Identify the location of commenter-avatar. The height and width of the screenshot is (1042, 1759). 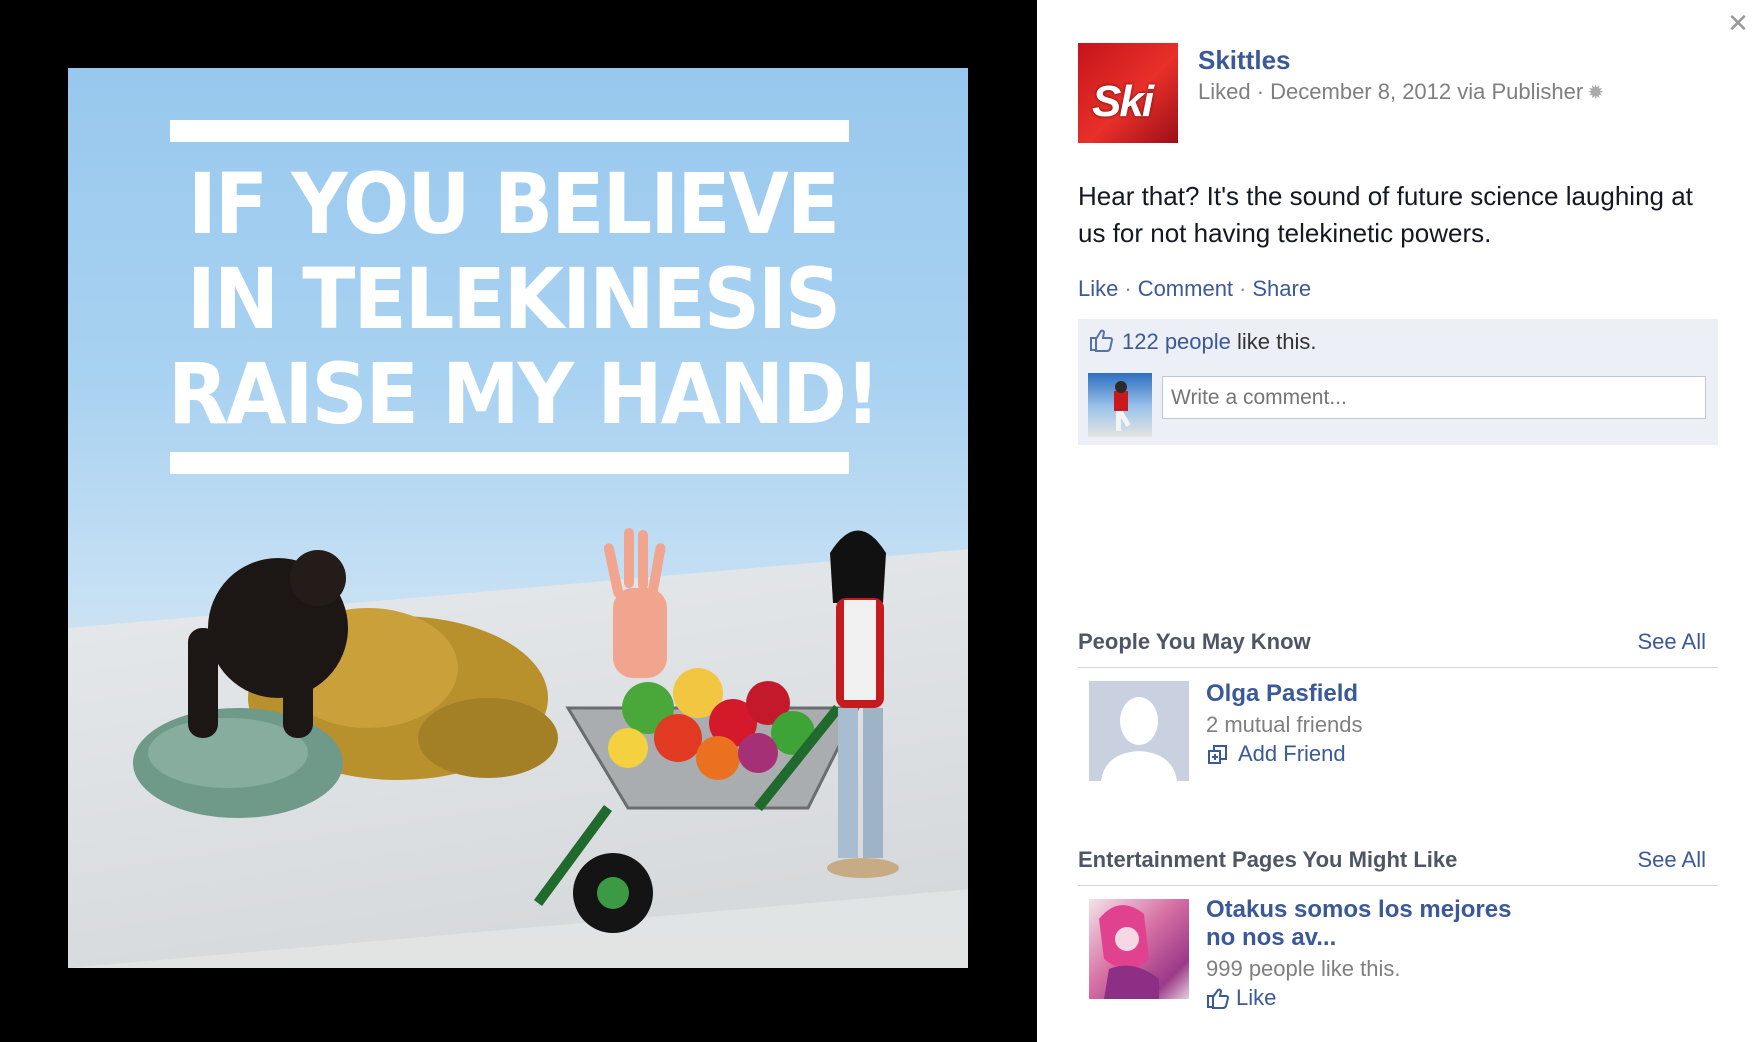
(1120, 405).